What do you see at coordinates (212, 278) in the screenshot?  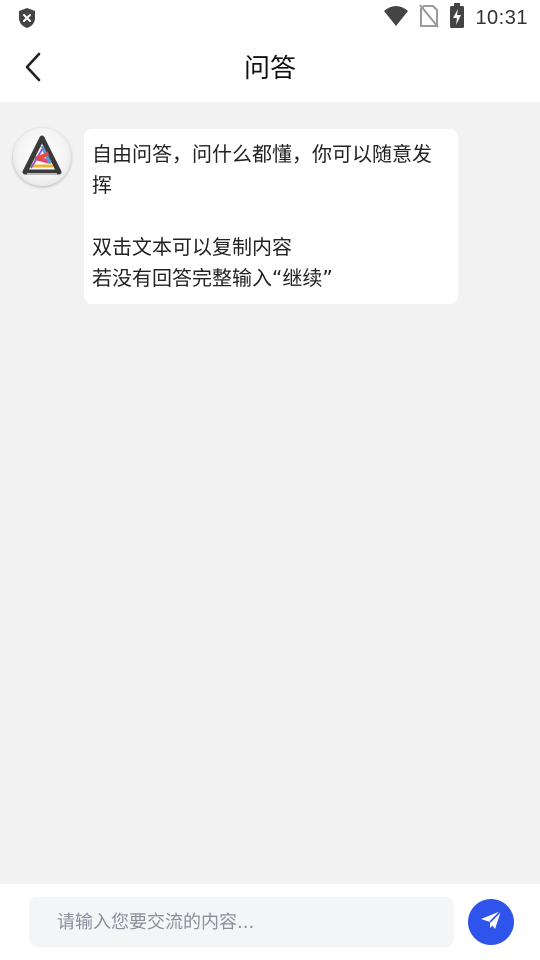 I see `message-line: 若没有回答完整输入“继续”` at bounding box center [212, 278].